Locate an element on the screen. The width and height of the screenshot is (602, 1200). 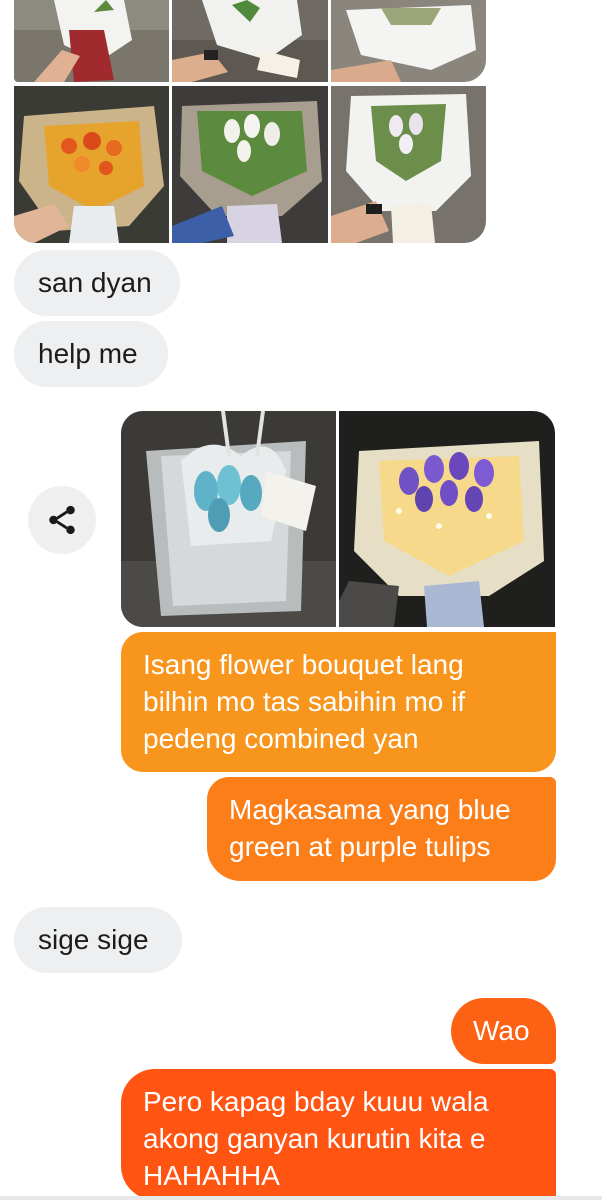
incoming-message: san dyan is located at coordinates (97, 283).